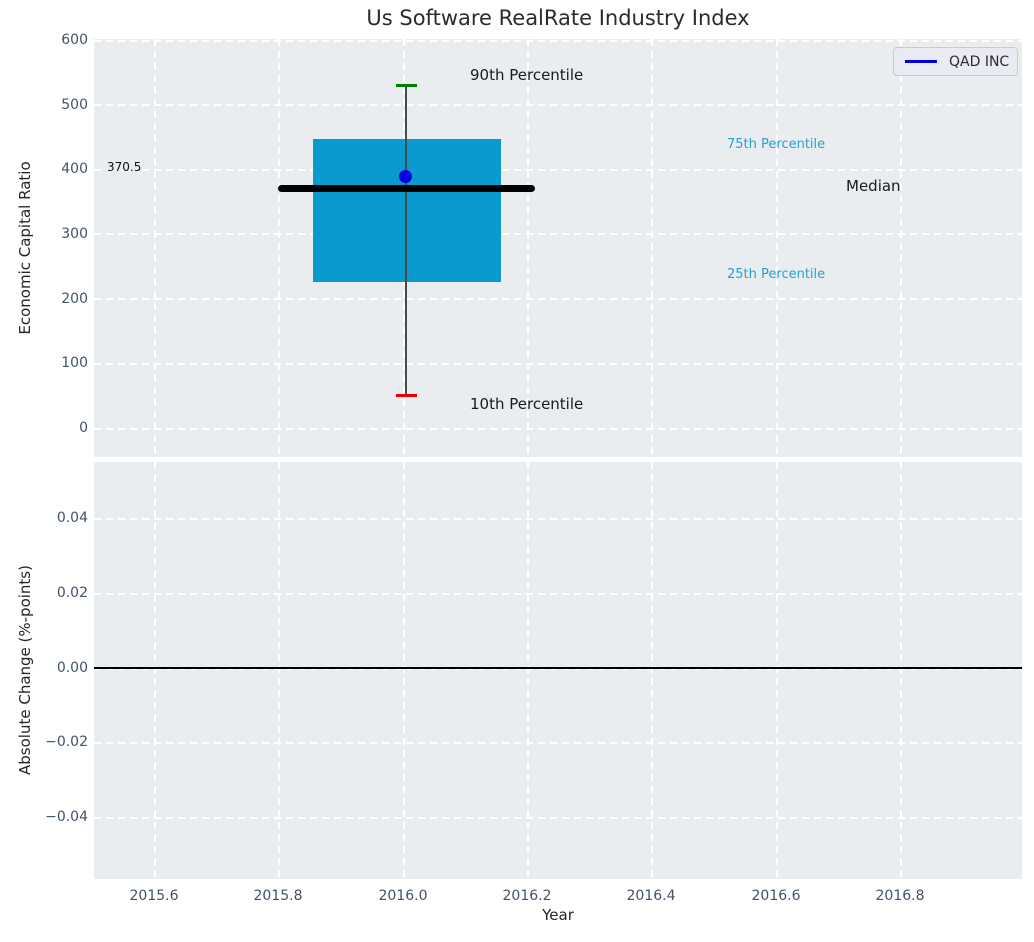 The width and height of the screenshot is (1034, 942). What do you see at coordinates (405, 176) in the screenshot?
I see `company-data-point` at bounding box center [405, 176].